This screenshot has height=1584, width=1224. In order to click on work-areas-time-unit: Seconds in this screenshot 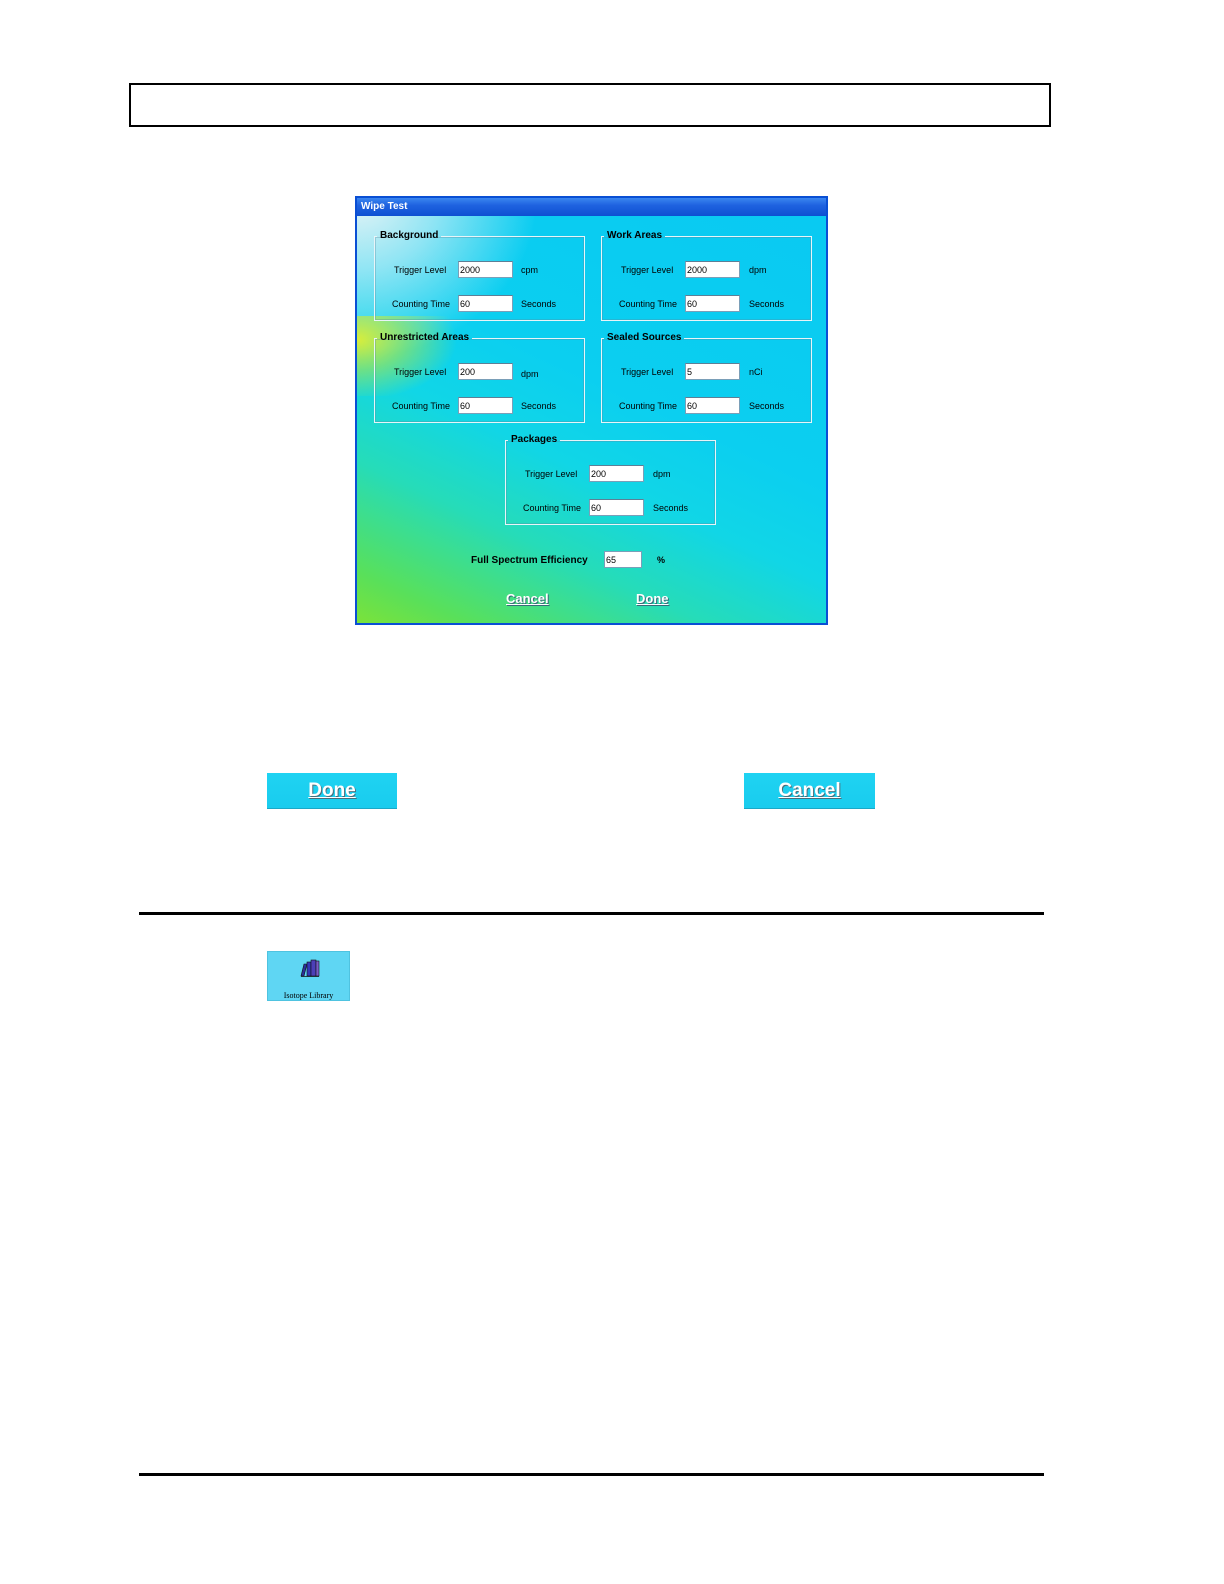, I will do `click(767, 304)`.